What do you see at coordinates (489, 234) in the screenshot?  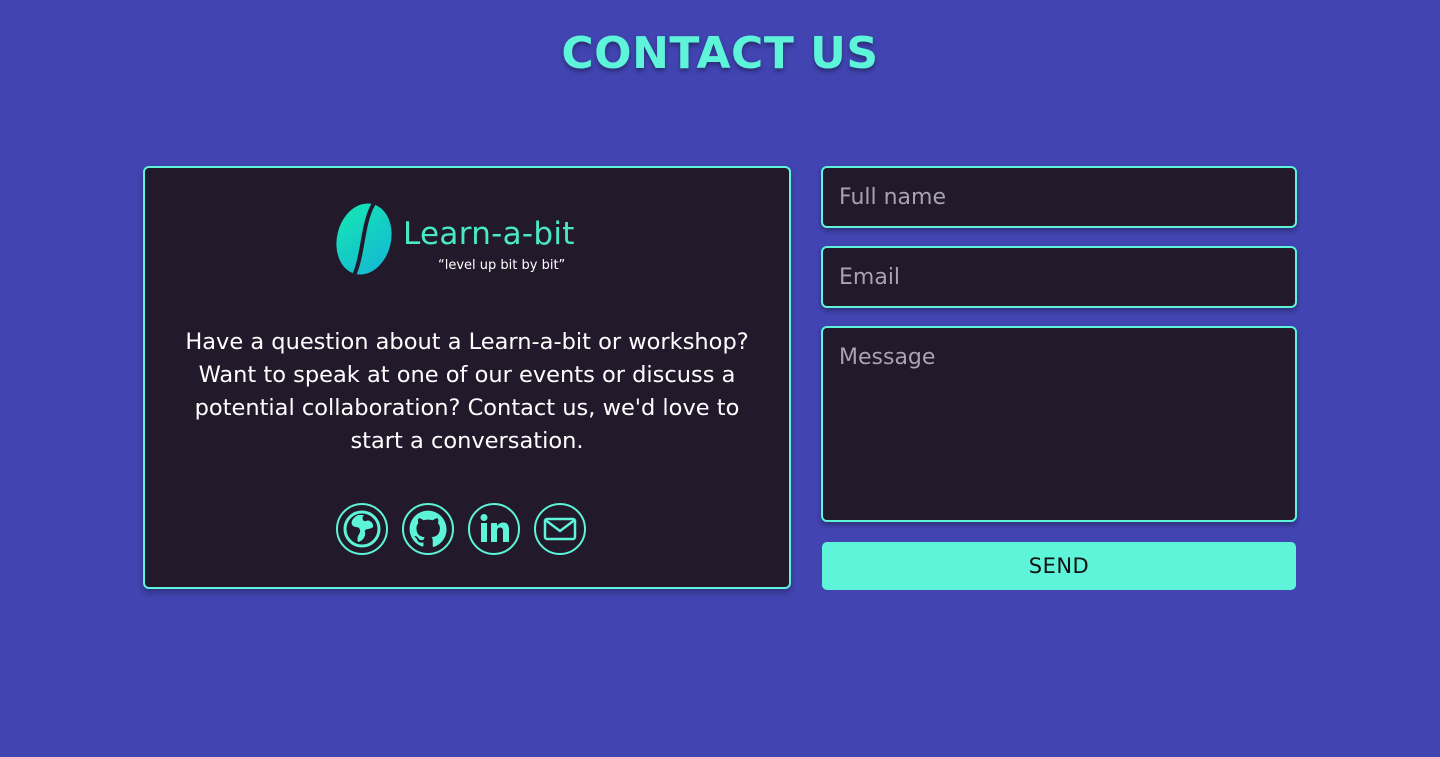 I see `brand-name: Learn-a-bit` at bounding box center [489, 234].